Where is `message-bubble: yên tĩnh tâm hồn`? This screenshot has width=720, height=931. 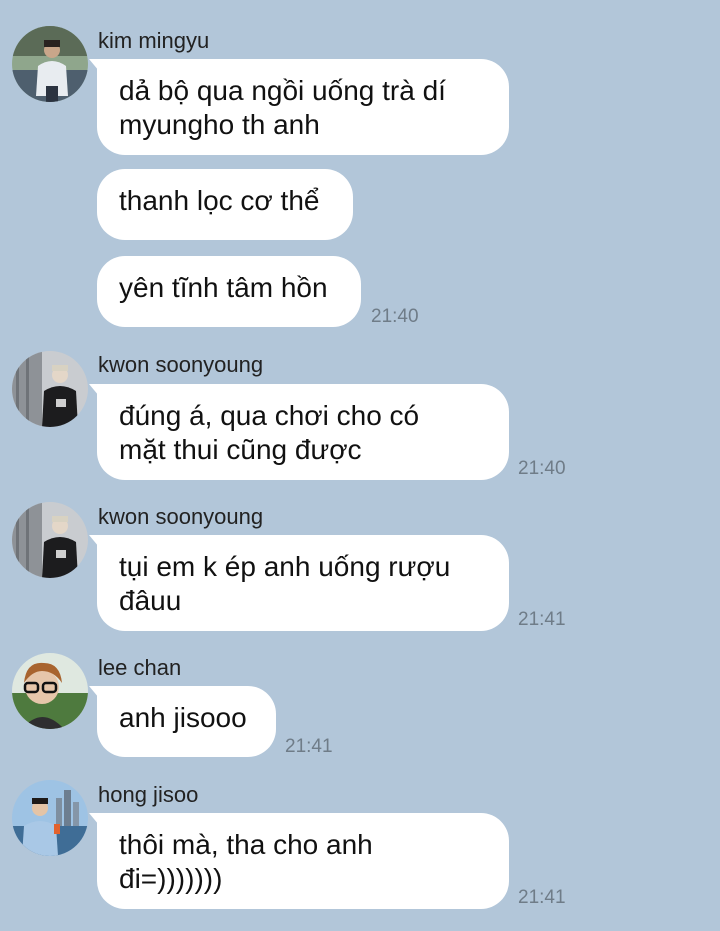
message-bubble: yên tĩnh tâm hồn is located at coordinates (229, 291).